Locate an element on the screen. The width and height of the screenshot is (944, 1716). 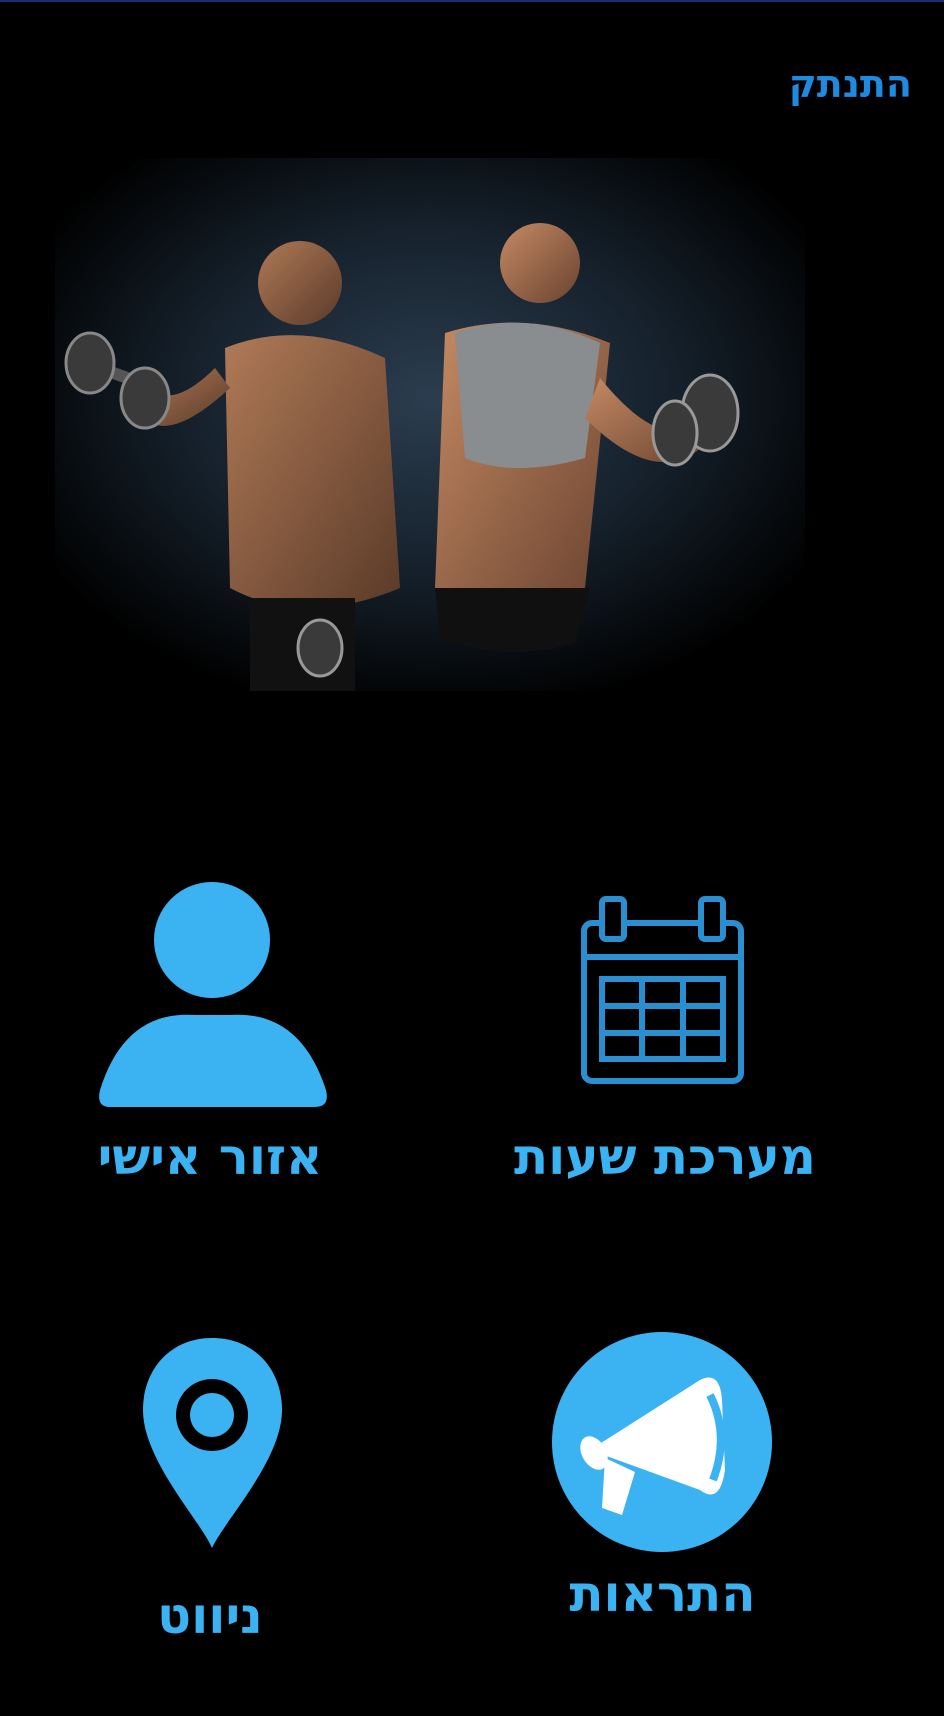
personal-area-tile: אזור אישי is located at coordinates (210, 1035).